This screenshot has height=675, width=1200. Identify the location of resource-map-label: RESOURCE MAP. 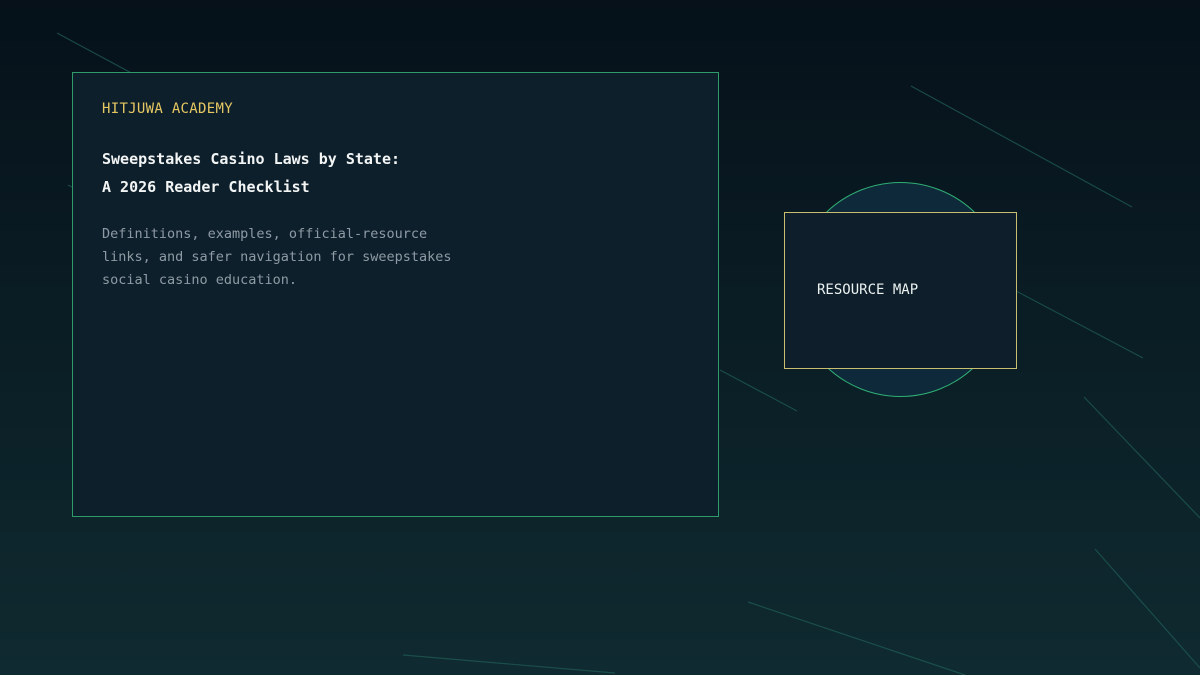
(868, 290).